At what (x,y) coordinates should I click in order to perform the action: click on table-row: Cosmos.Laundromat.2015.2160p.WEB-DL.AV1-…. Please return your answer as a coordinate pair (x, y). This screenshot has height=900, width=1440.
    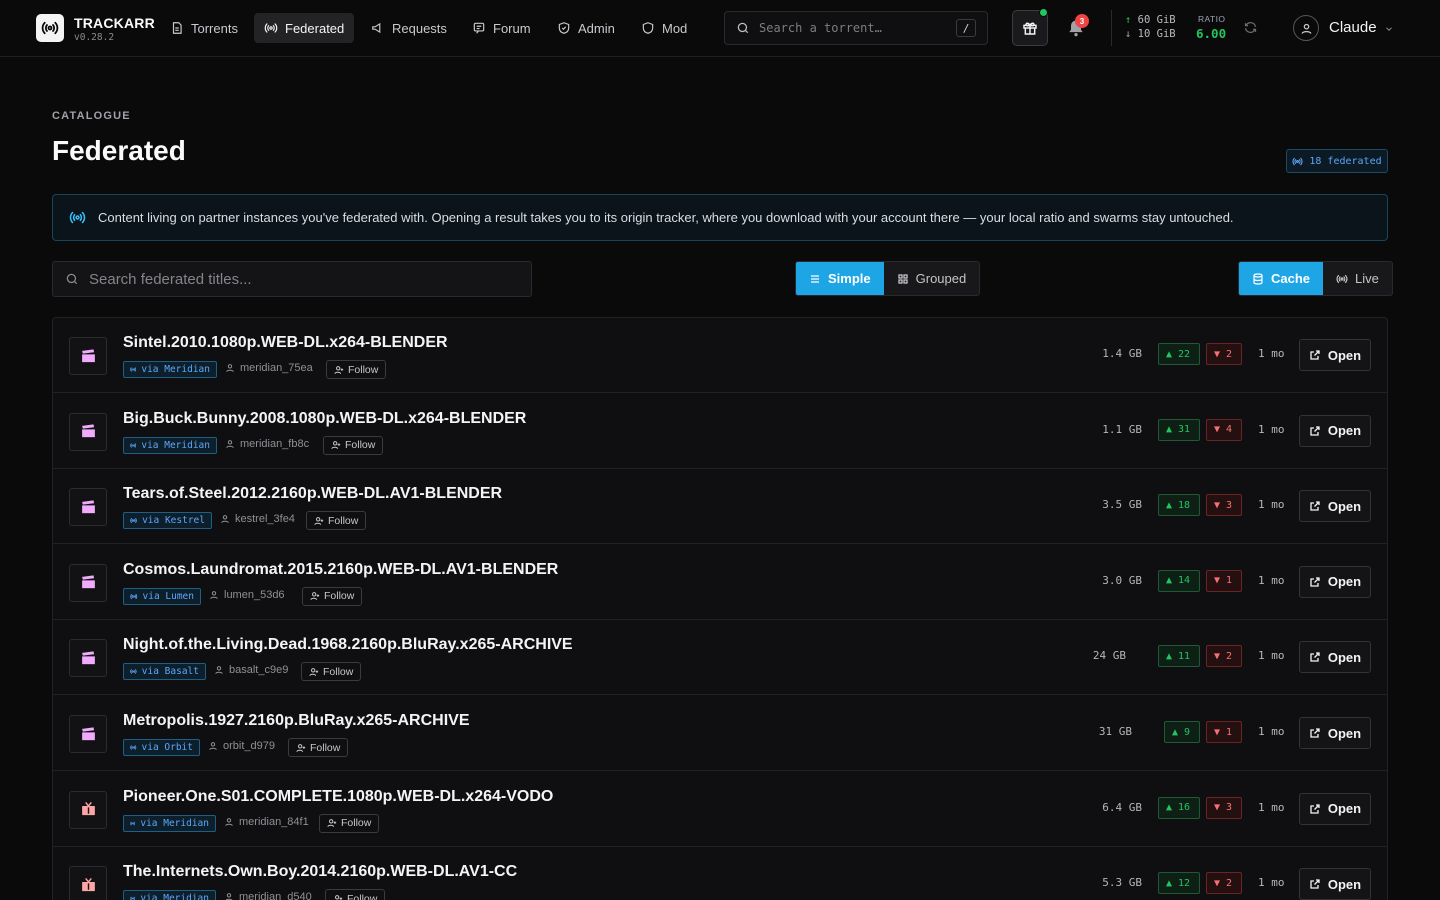
    Looking at the image, I should click on (720, 582).